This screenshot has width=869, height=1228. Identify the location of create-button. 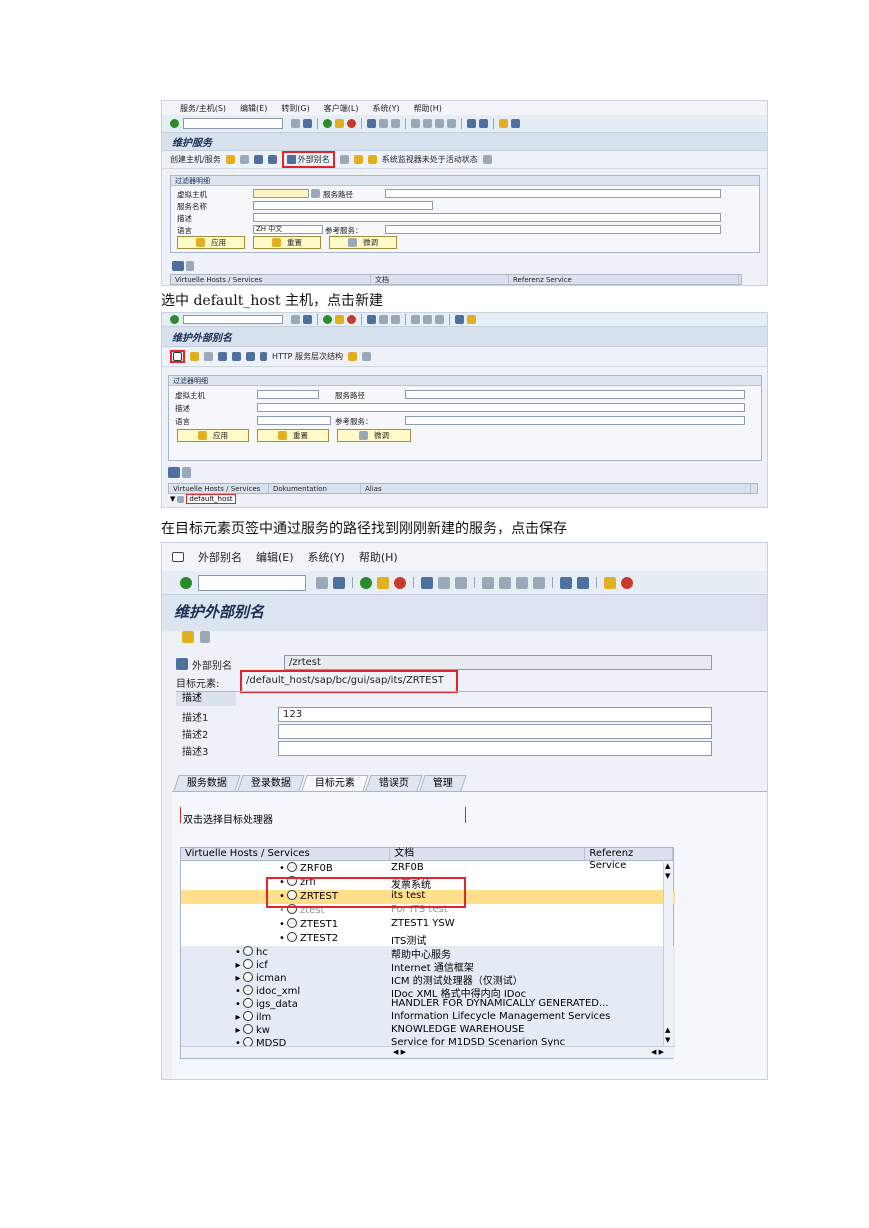
(177, 356).